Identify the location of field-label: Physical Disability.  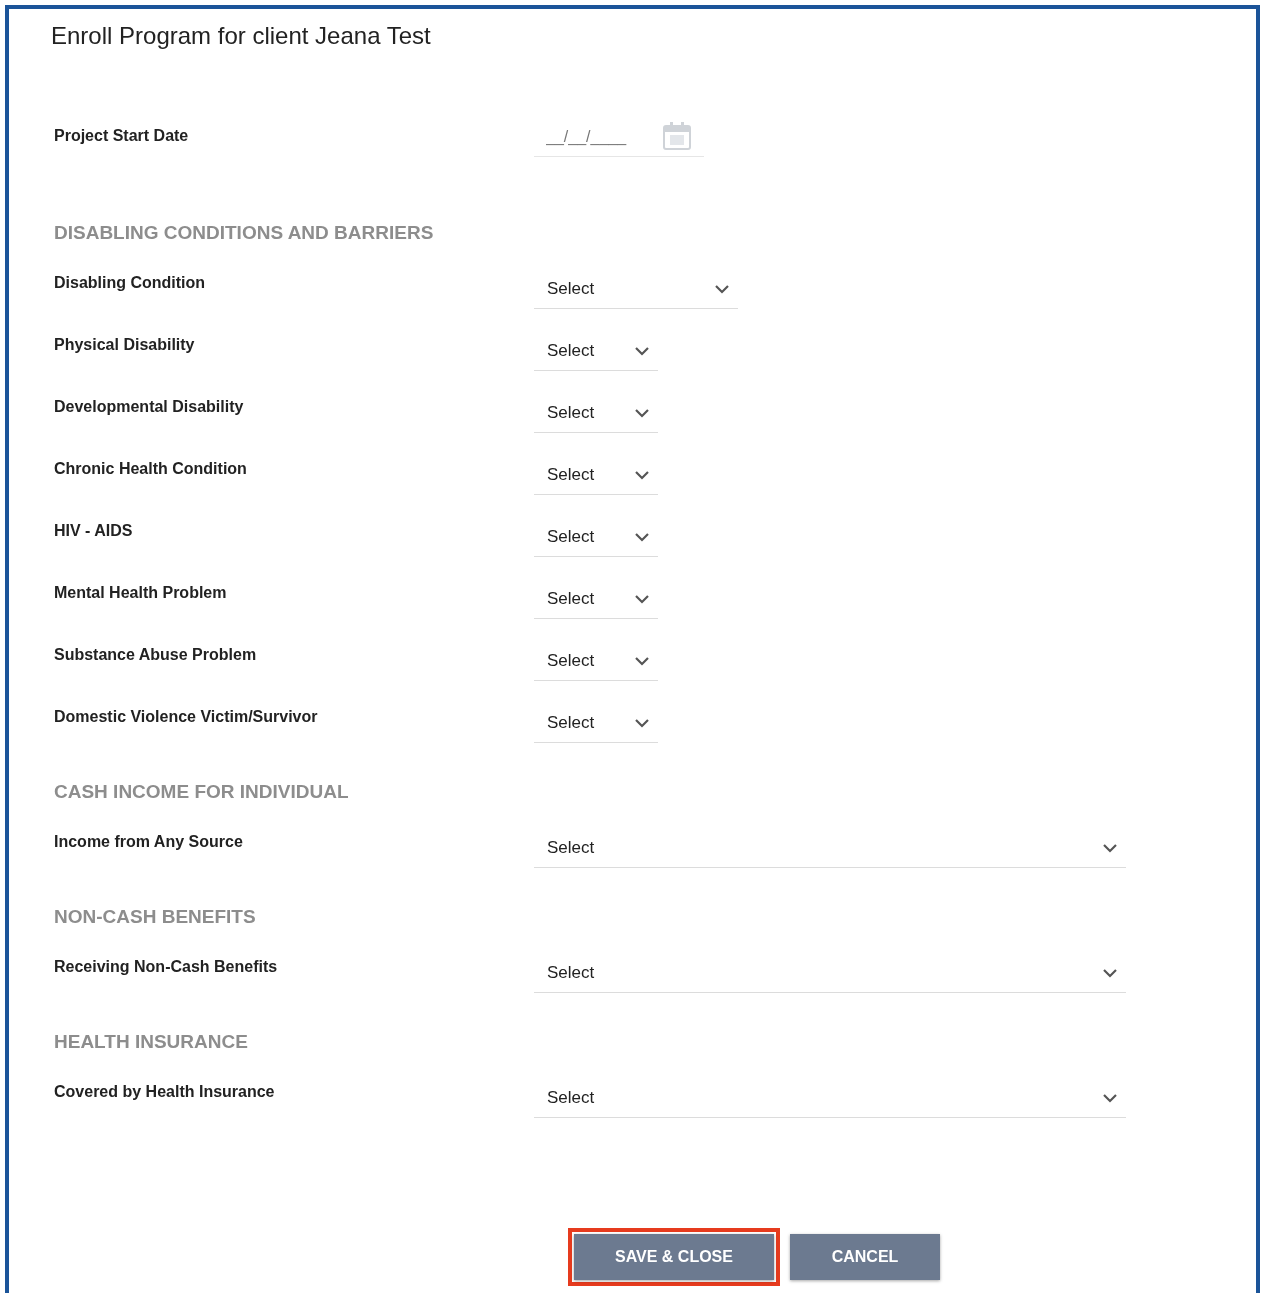
(125, 345).